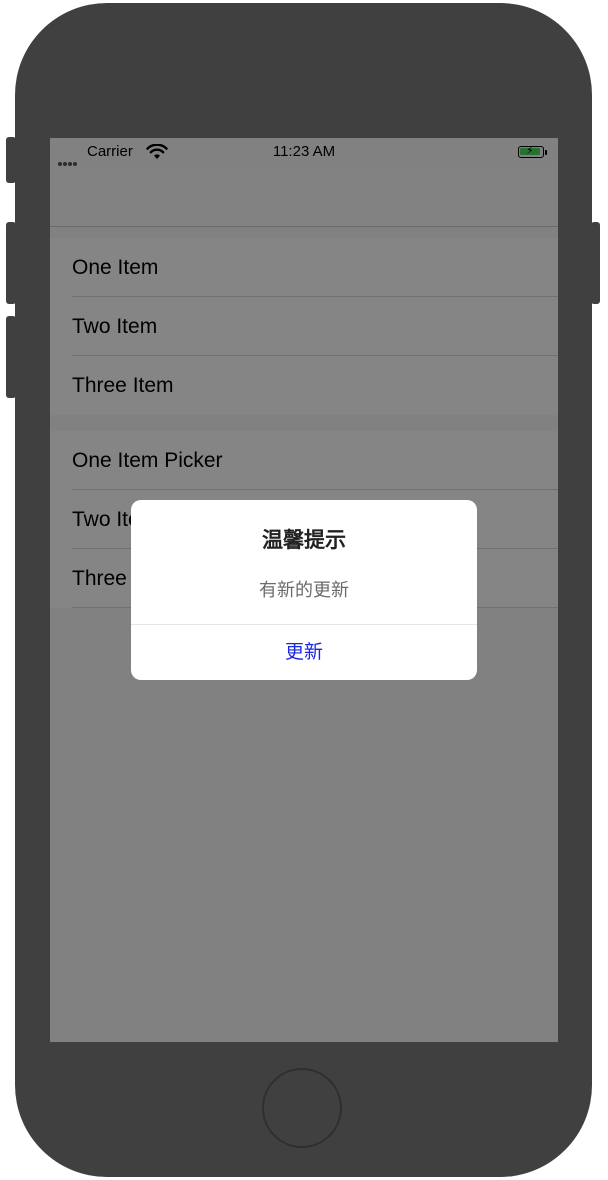  Describe the element at coordinates (595, 263) in the screenshot. I see `power-button` at that location.